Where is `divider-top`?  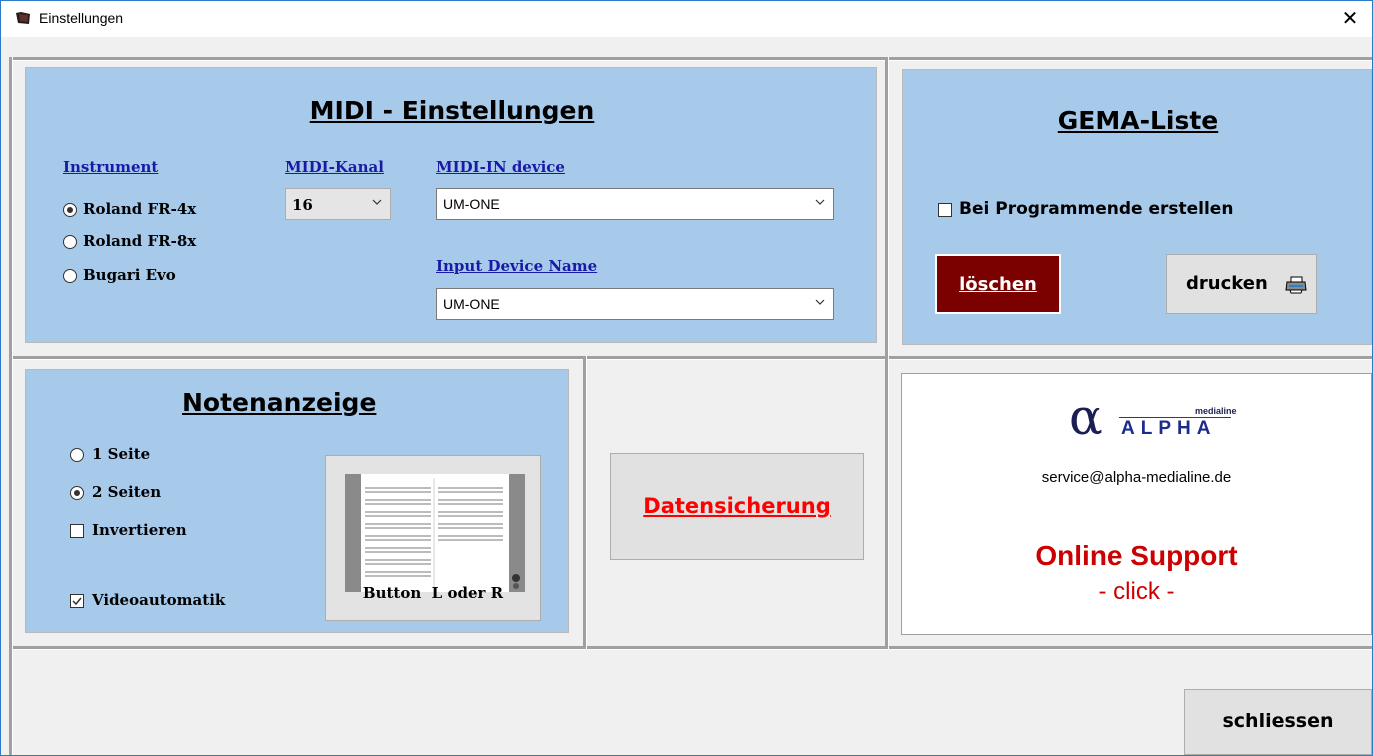
divider-top is located at coordinates (691, 59).